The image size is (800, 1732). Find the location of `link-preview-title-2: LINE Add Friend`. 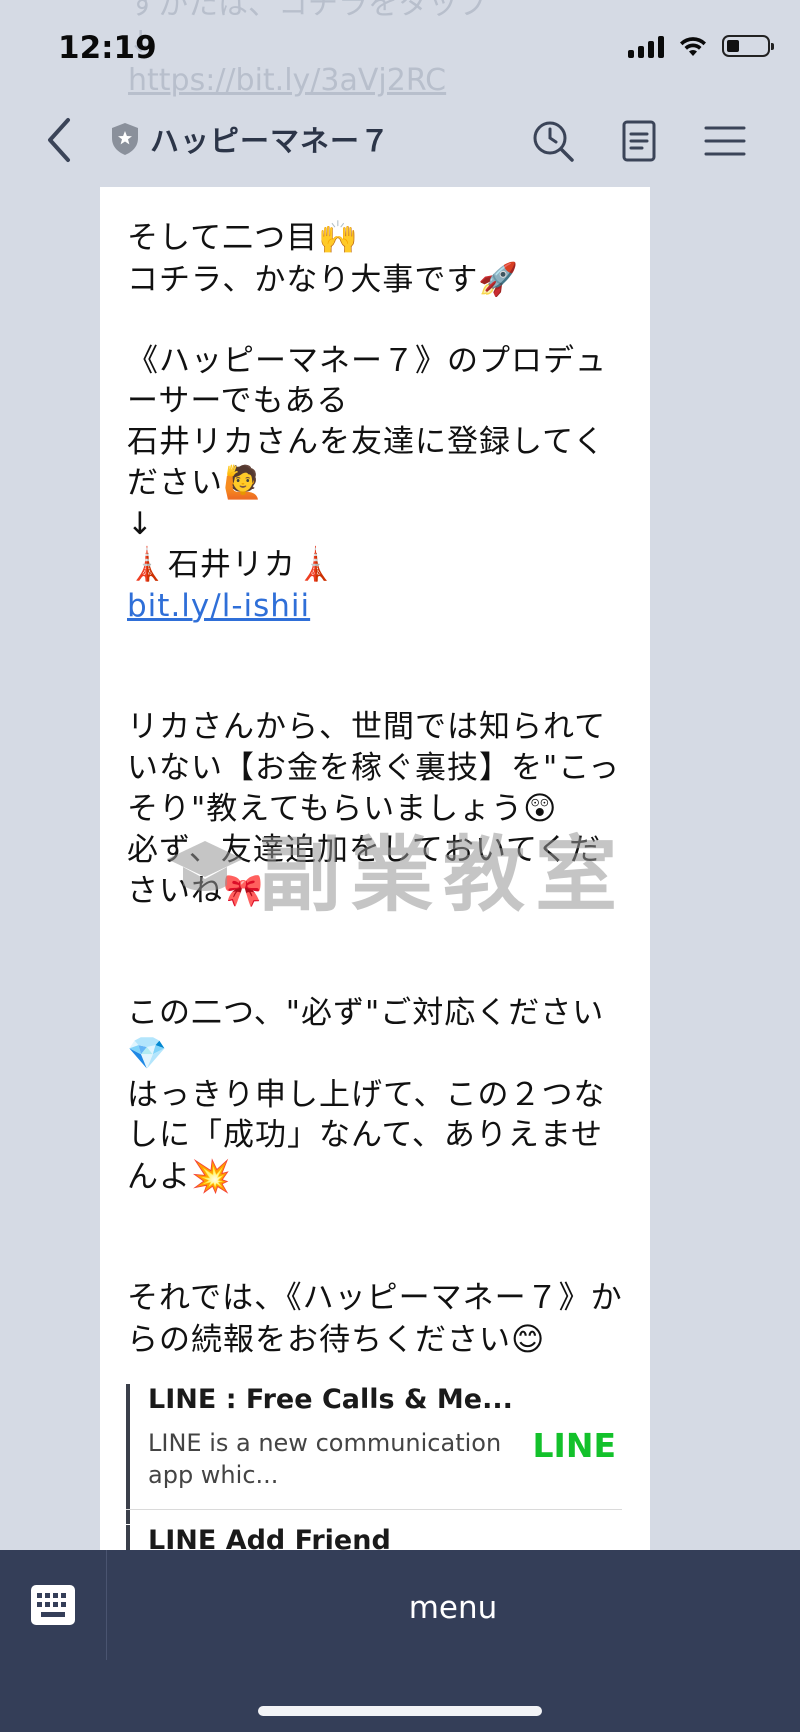

link-preview-title-2: LINE Add Friend is located at coordinates (269, 1537).